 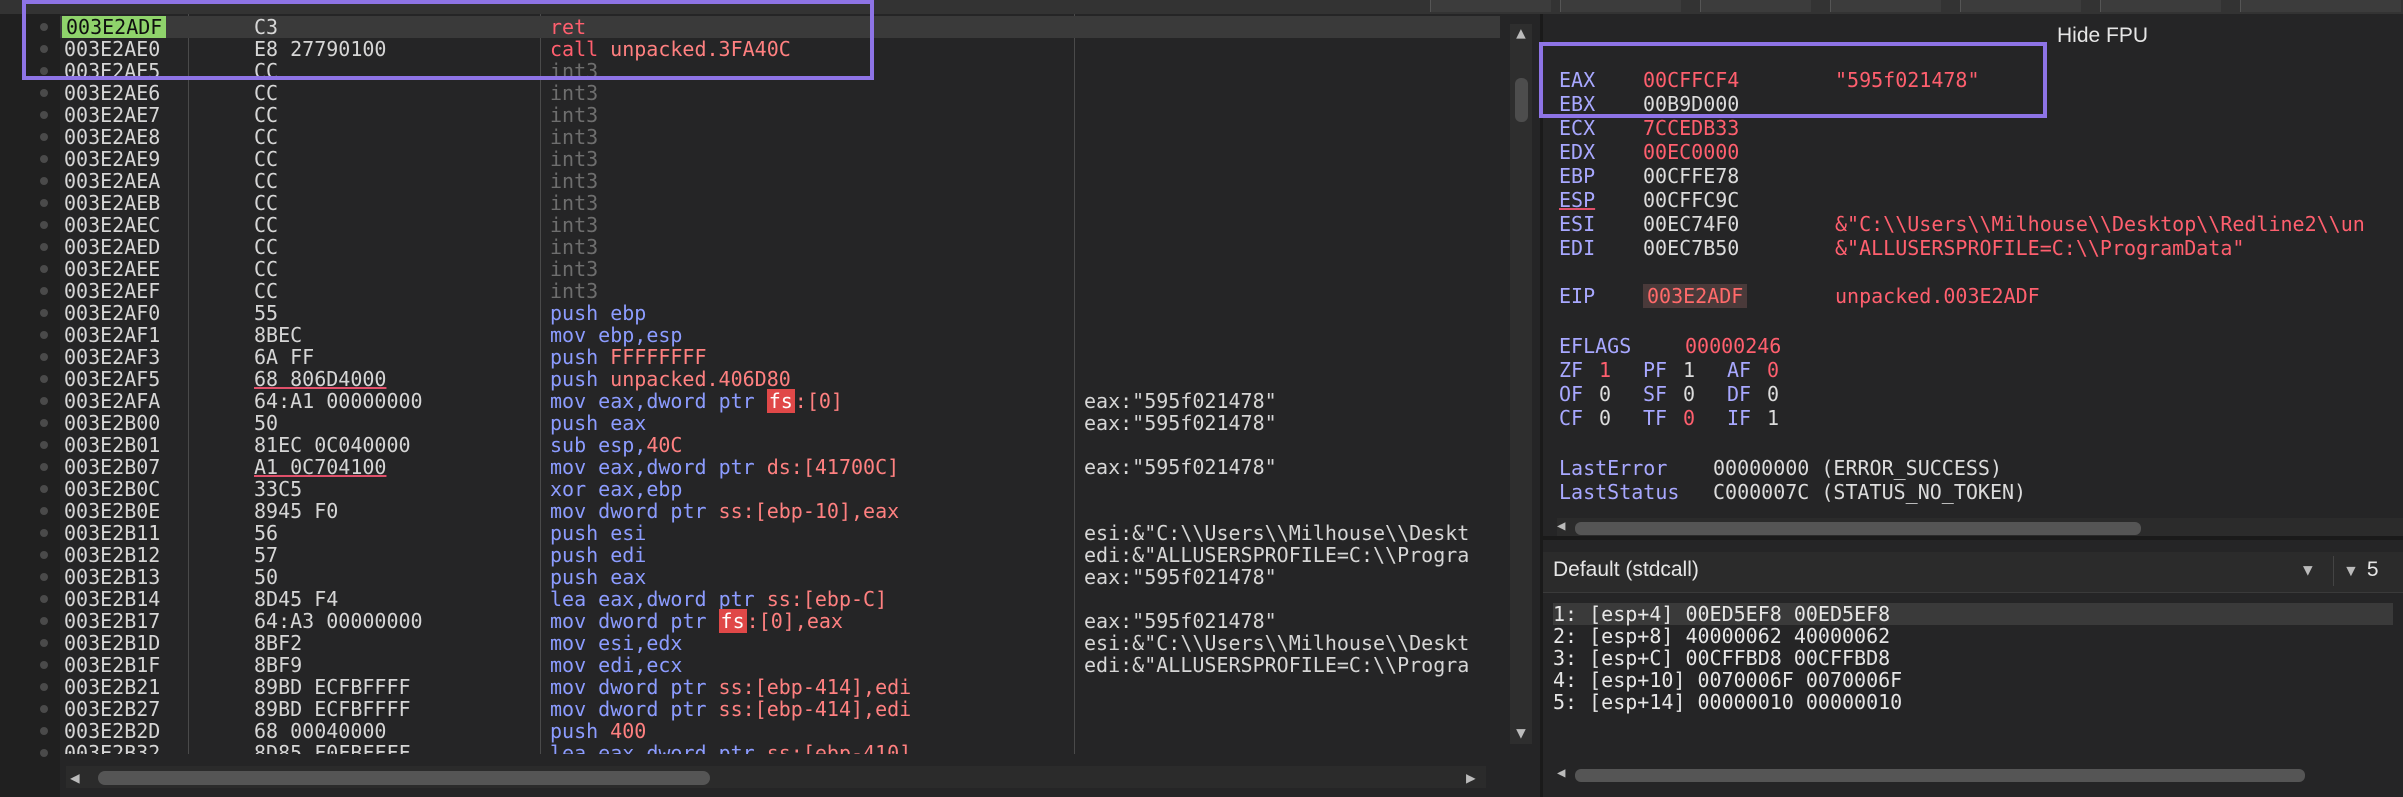 I want to click on argument-count-spinner: ▼ 5, so click(x=2361, y=570).